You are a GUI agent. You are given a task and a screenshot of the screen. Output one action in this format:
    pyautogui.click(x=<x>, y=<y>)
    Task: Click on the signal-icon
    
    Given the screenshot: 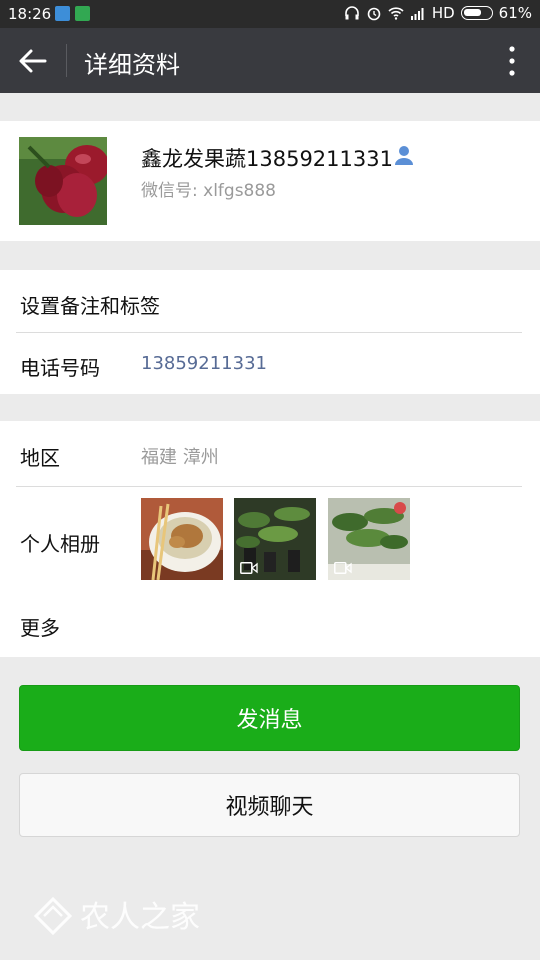 What is the action you would take?
    pyautogui.click(x=417, y=14)
    